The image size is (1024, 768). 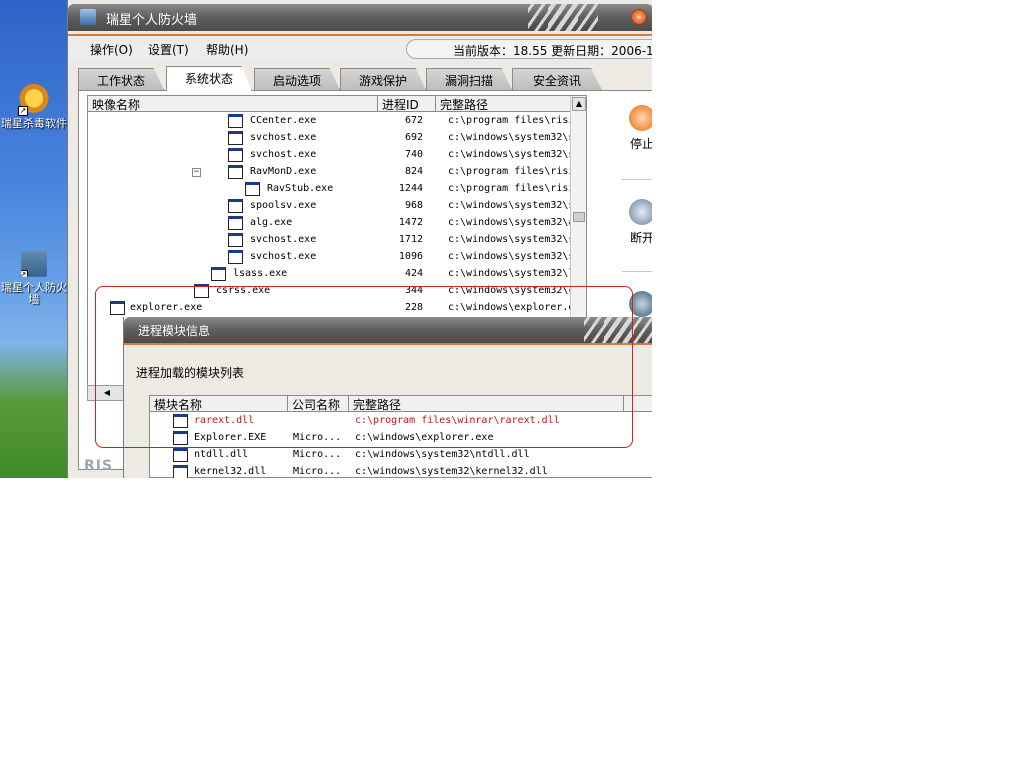 What do you see at coordinates (152, 20) in the screenshot?
I see `window-title: 瑞星个人防火墙` at bounding box center [152, 20].